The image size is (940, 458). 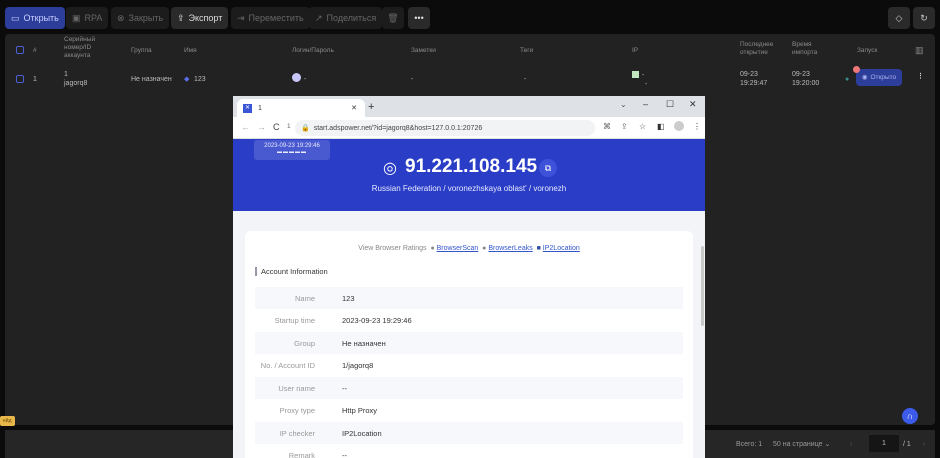 I want to click on share-page-icon: ⇪, so click(x=624, y=126).